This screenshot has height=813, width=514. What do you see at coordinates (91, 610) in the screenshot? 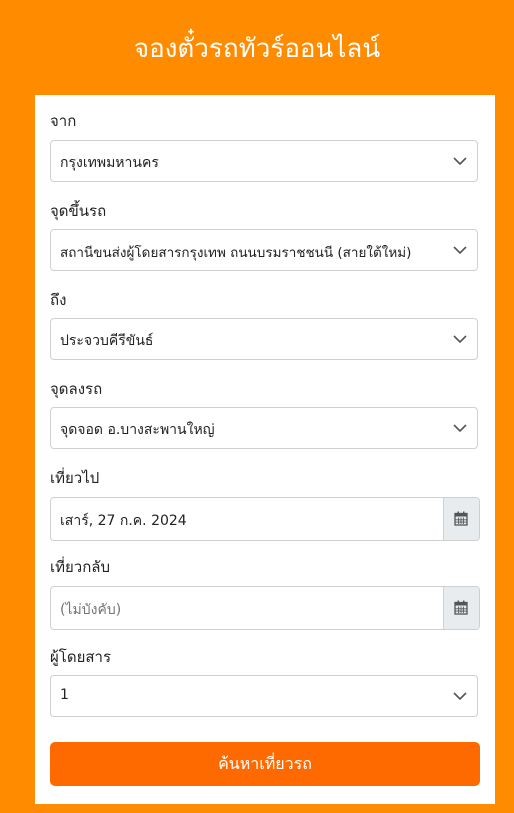
I see `return-date-placeholder: (ไม่บังคับ)` at bounding box center [91, 610].